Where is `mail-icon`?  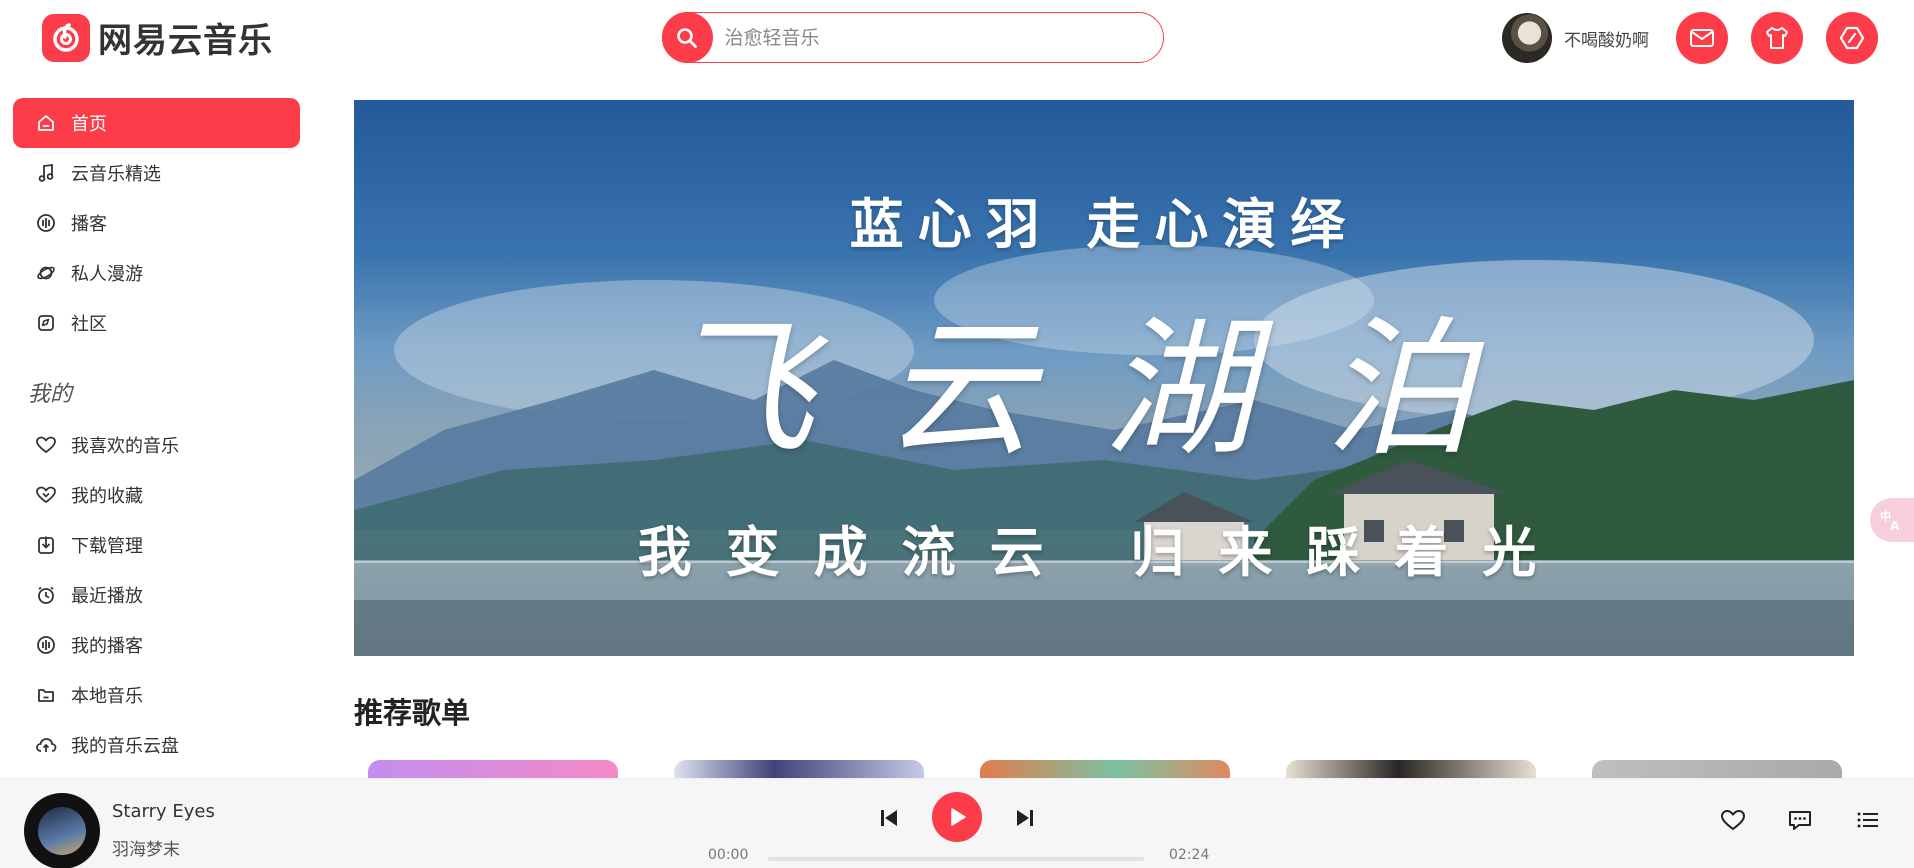
mail-icon is located at coordinates (1702, 38).